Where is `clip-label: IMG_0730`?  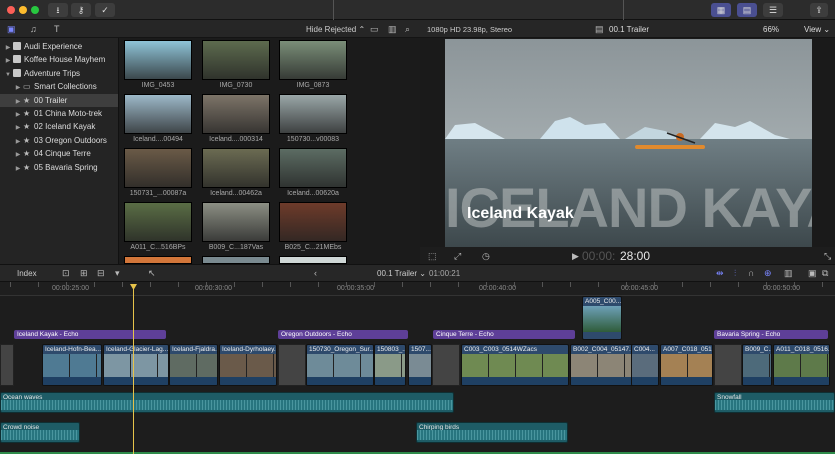
clip-label: IMG_0730 is located at coordinates (236, 85).